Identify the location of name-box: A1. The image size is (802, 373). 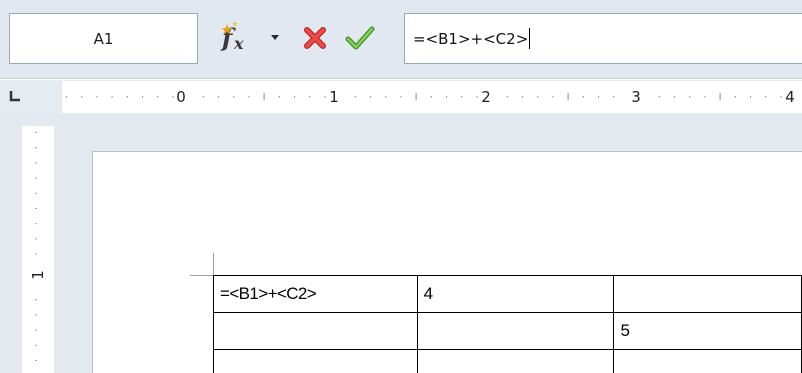
(103, 38).